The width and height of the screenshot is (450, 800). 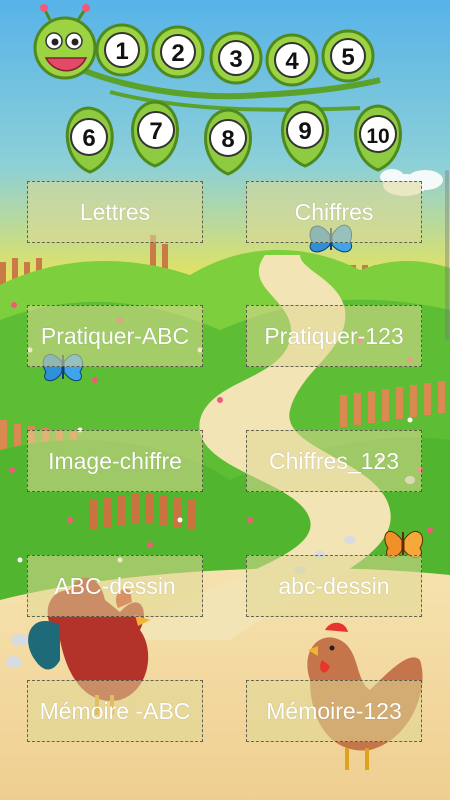 What do you see at coordinates (115, 586) in the screenshot?
I see `abc-dessin-upper-button: ABC-dessin` at bounding box center [115, 586].